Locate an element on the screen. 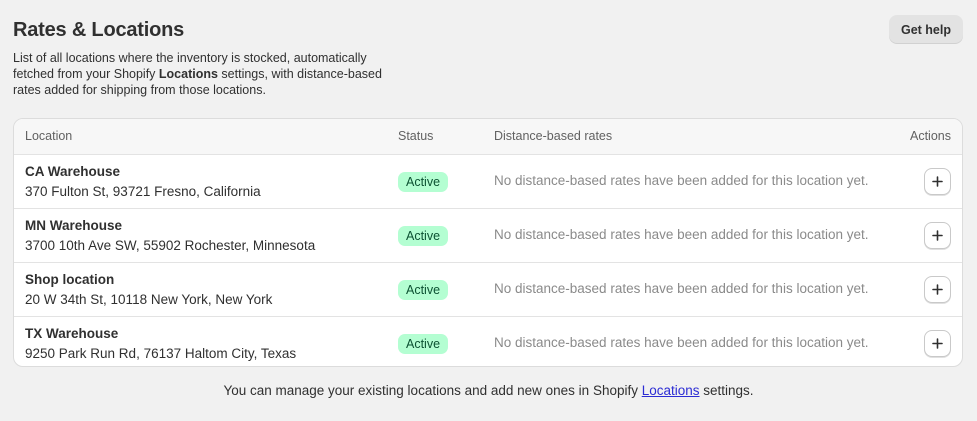  column-header-rates: Distance-based rates is located at coordinates (553, 136).